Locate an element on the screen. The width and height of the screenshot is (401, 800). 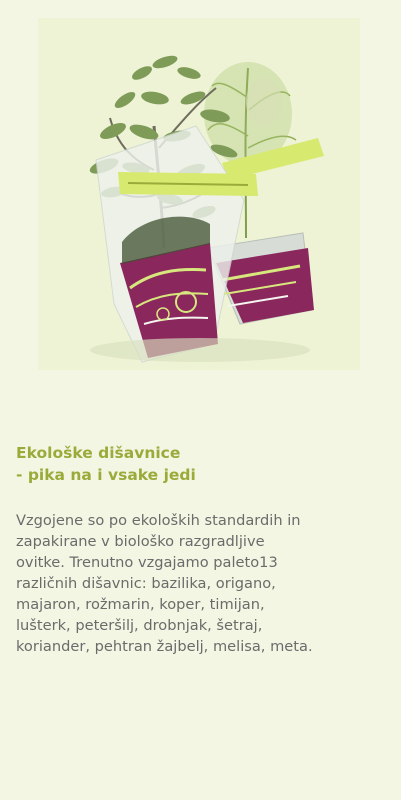
description-line-1: Vzgojene so po ekoloških standardih in is located at coordinates (158, 520).